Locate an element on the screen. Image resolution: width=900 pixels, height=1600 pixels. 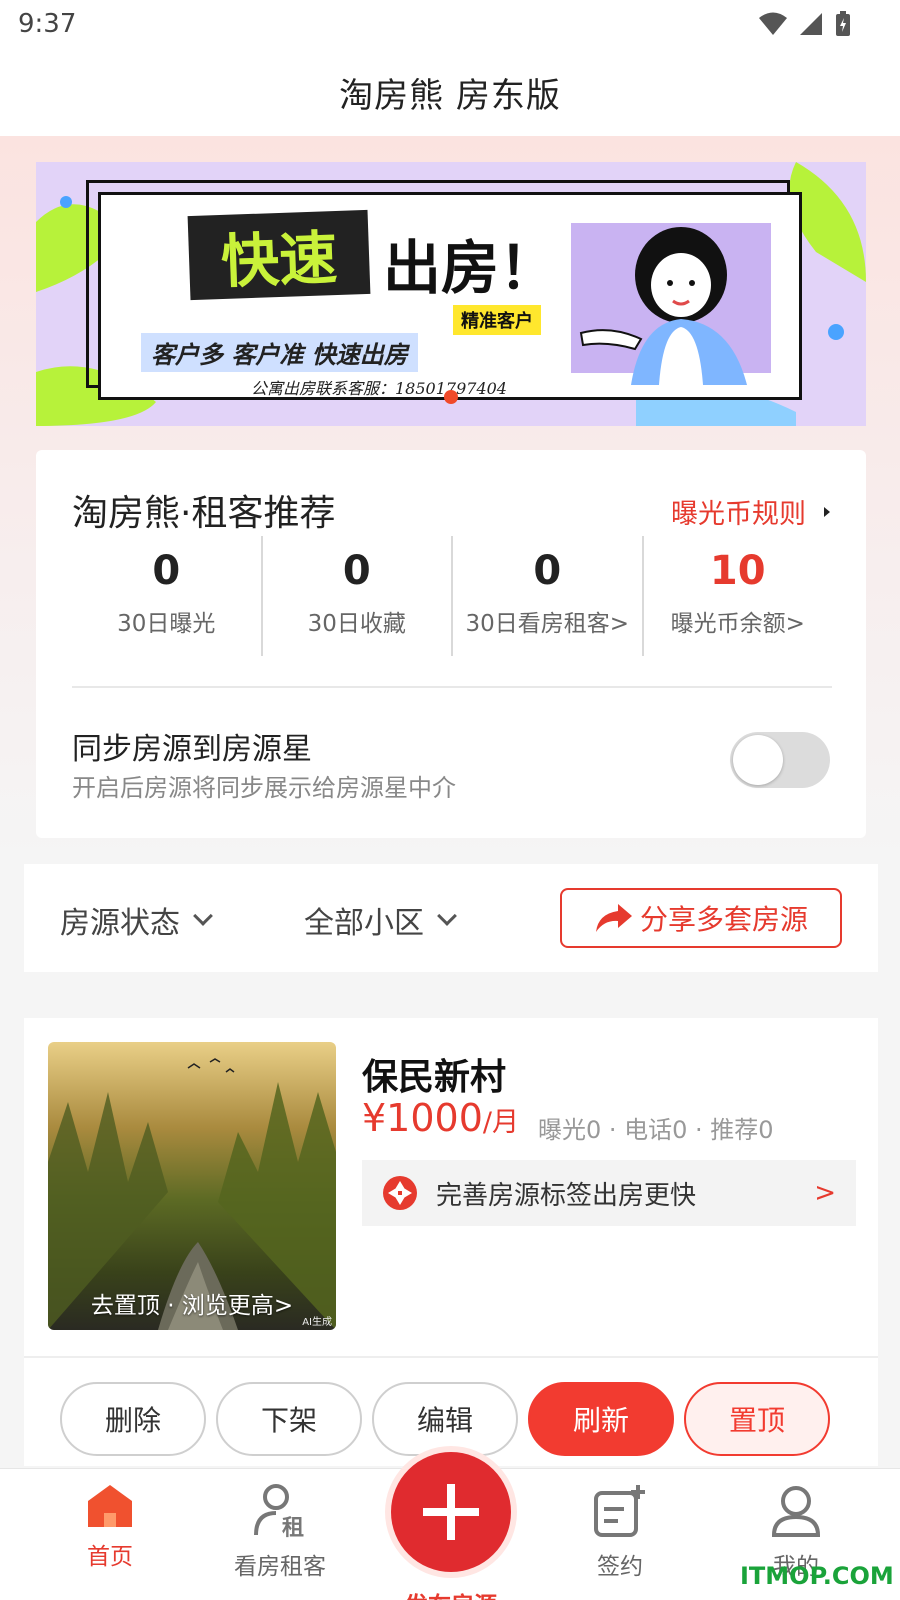
battery-icon is located at coordinates (843, 23).